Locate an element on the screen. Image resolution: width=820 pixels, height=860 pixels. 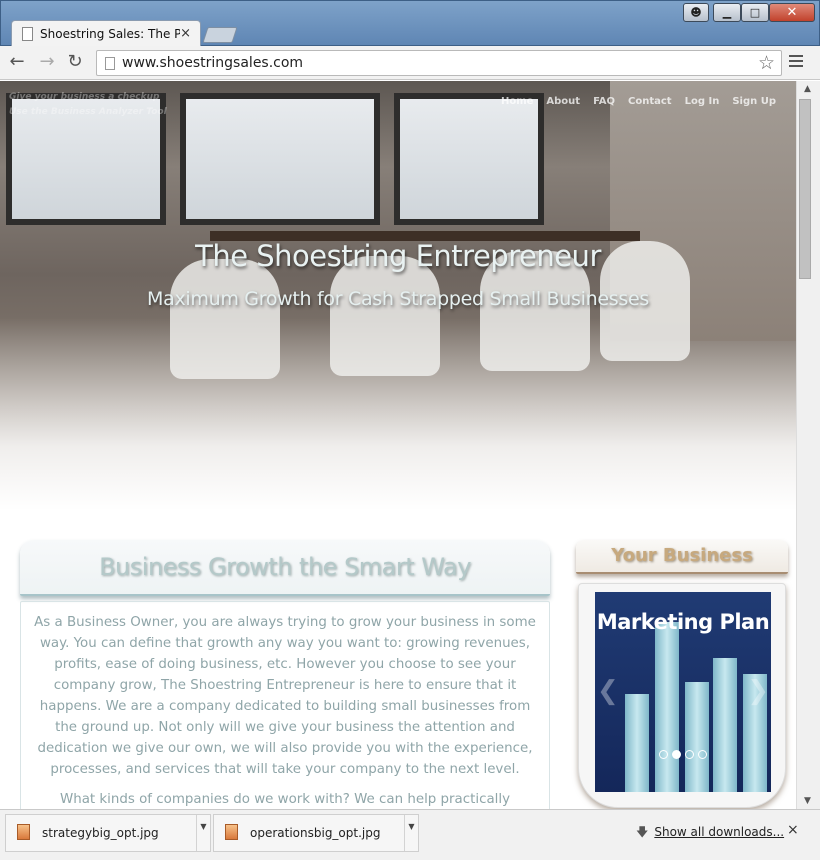
nav-log-in: Log In is located at coordinates (702, 101).